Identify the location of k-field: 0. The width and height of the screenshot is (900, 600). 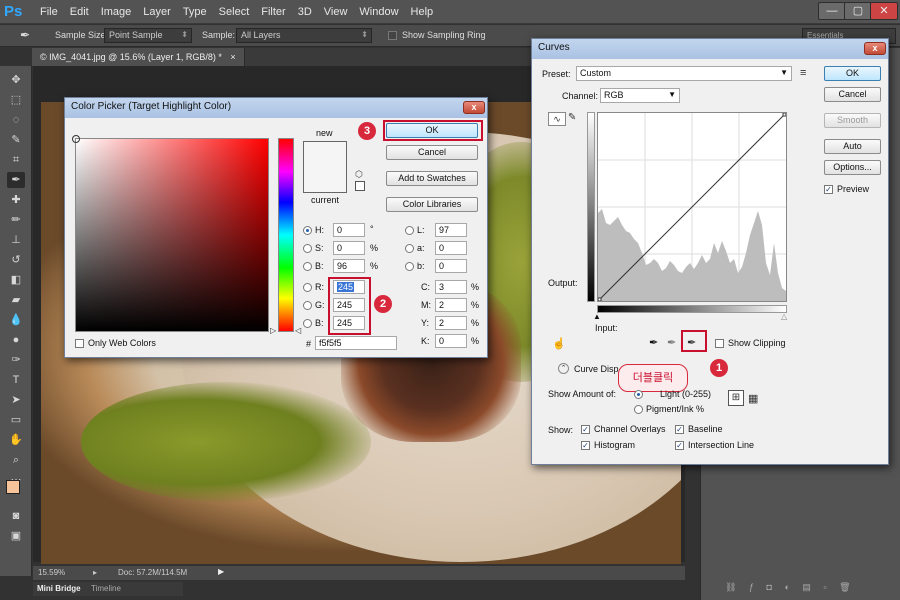
(451, 341).